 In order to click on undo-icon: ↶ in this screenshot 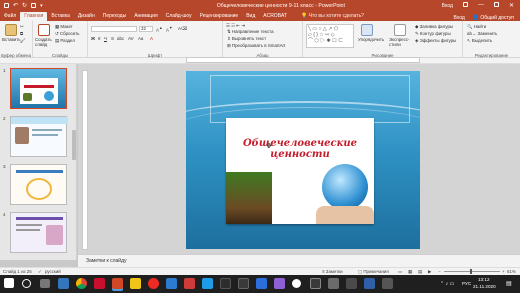, I will do `click(15, 5)`.